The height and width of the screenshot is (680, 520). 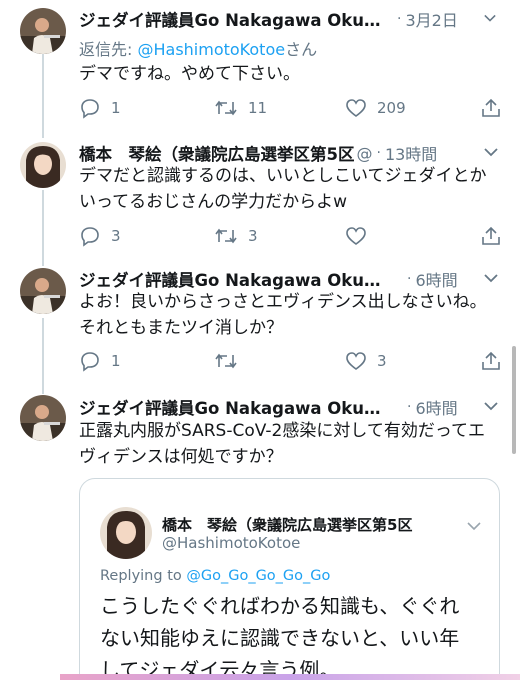 I want to click on quoted-display-name: 橋本 琴絵（衆議院広島選挙区第5区, so click(x=287, y=524).